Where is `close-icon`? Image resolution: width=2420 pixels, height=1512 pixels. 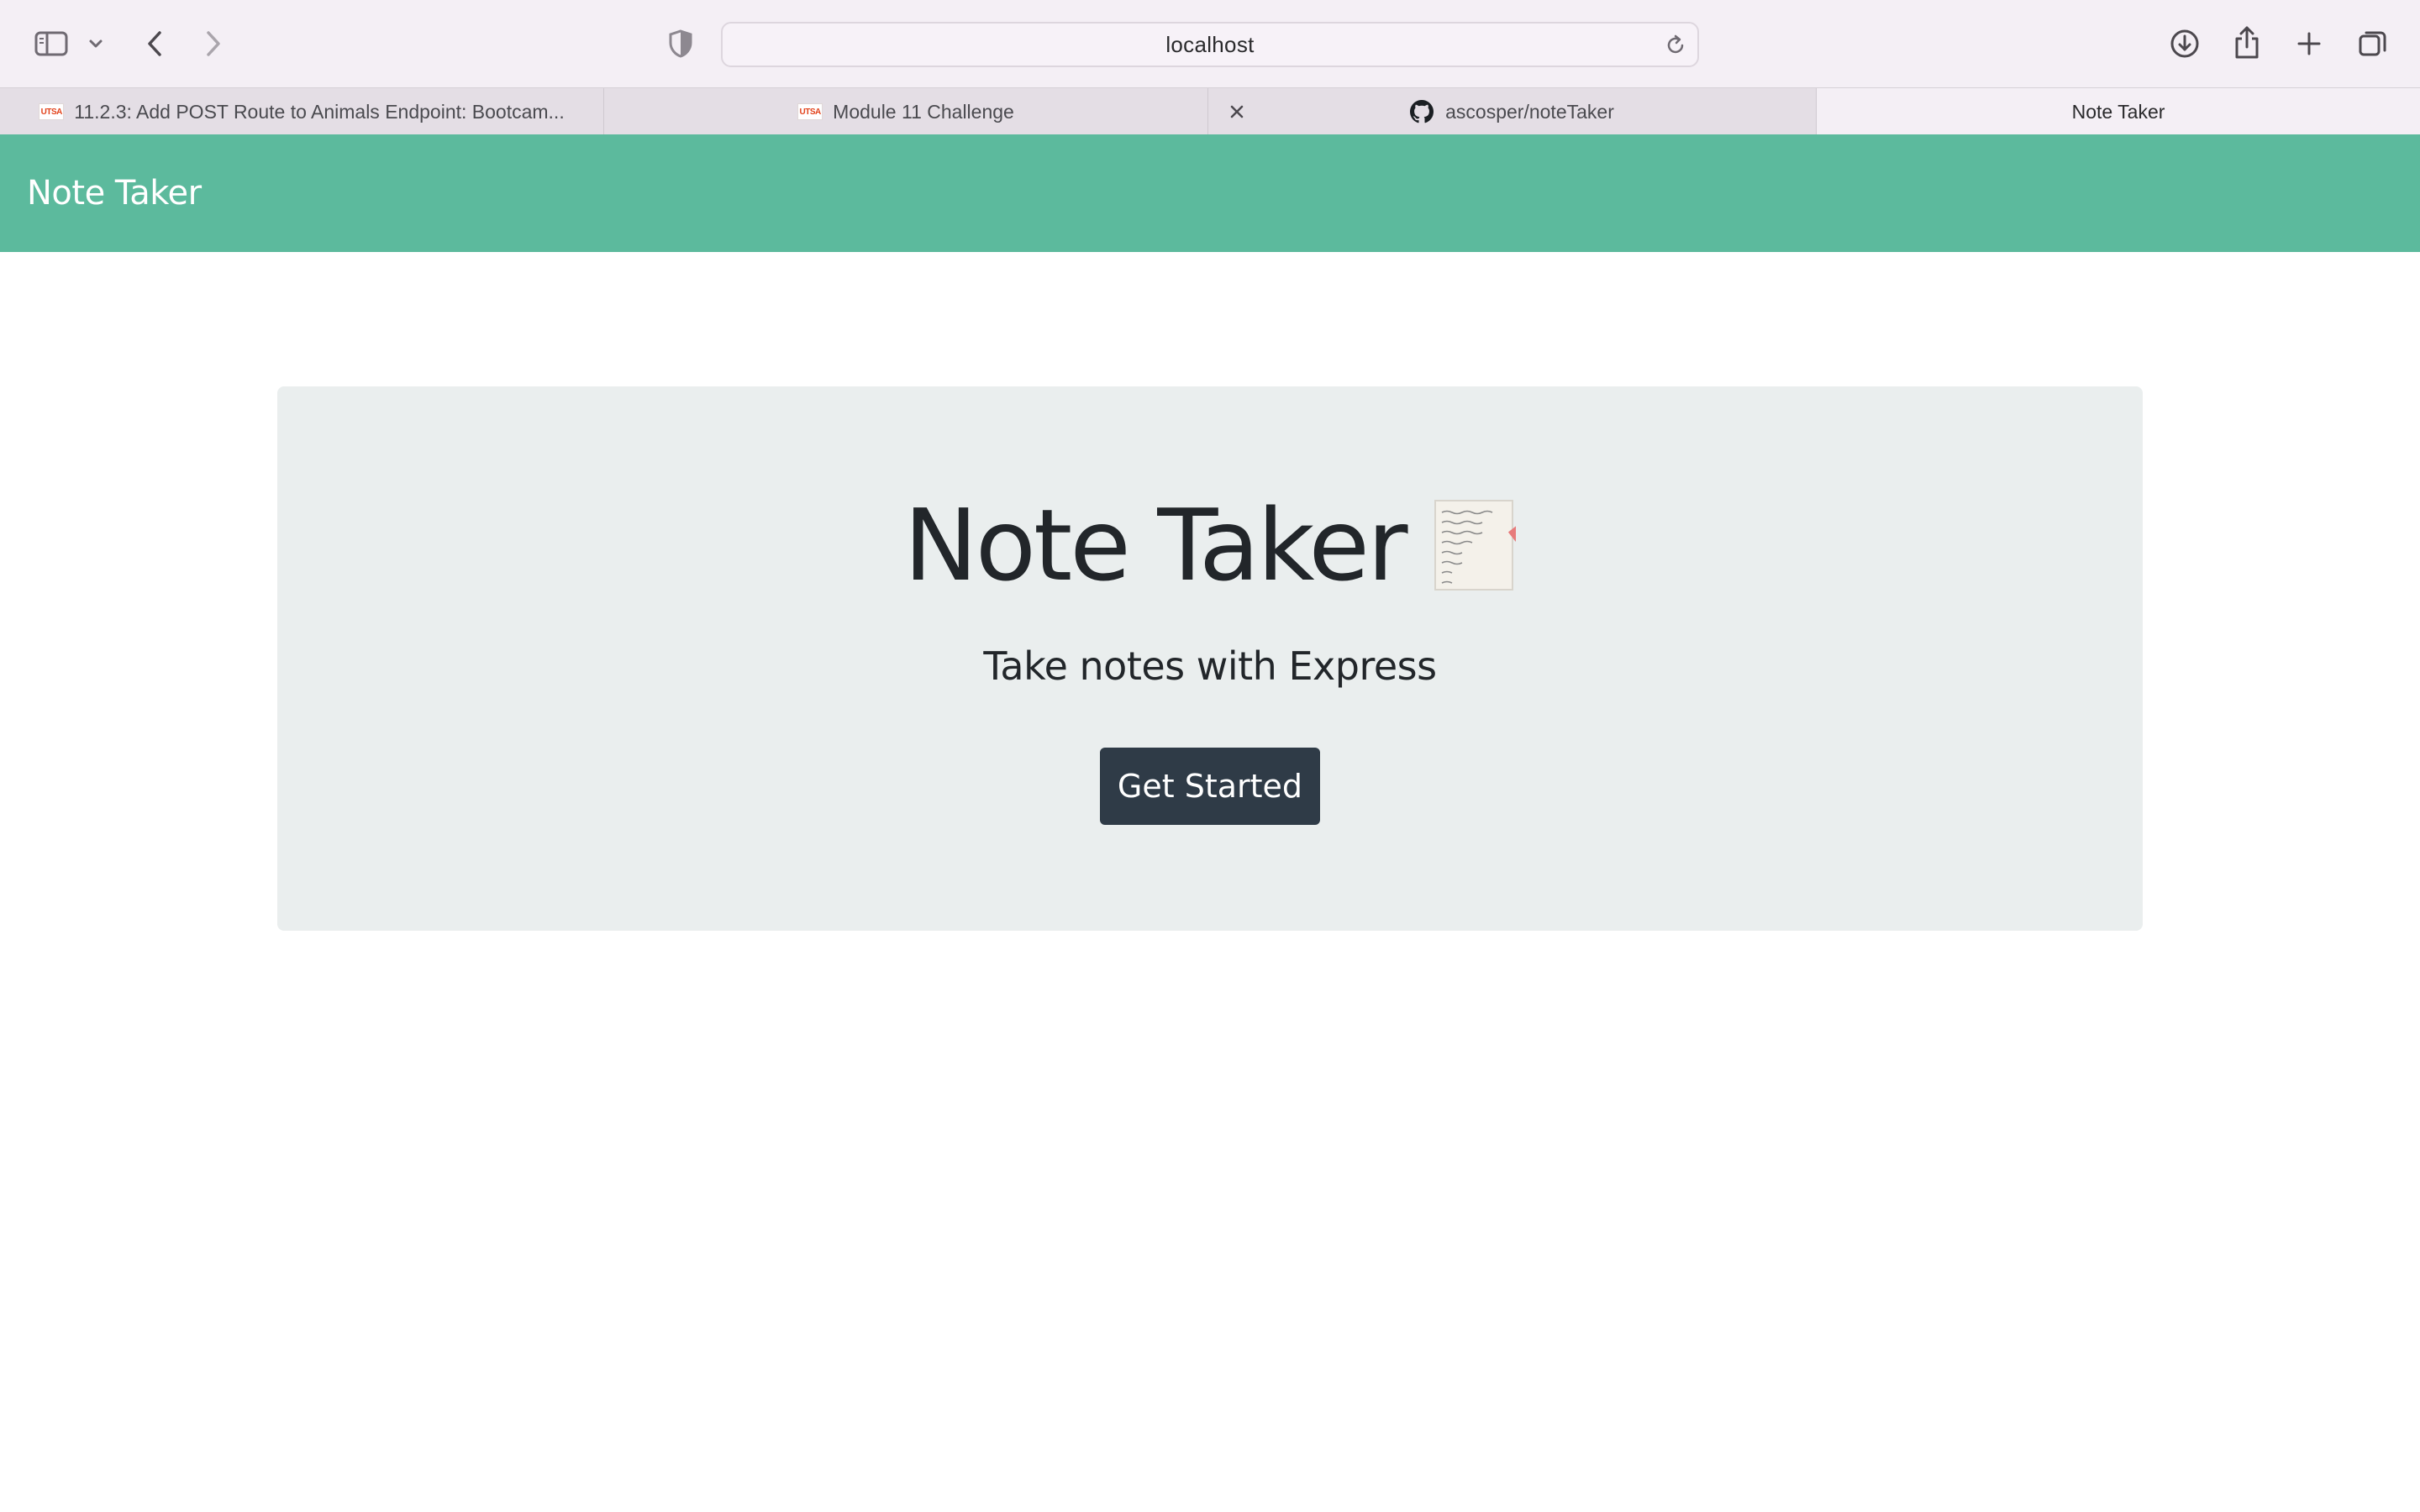 close-icon is located at coordinates (1237, 111).